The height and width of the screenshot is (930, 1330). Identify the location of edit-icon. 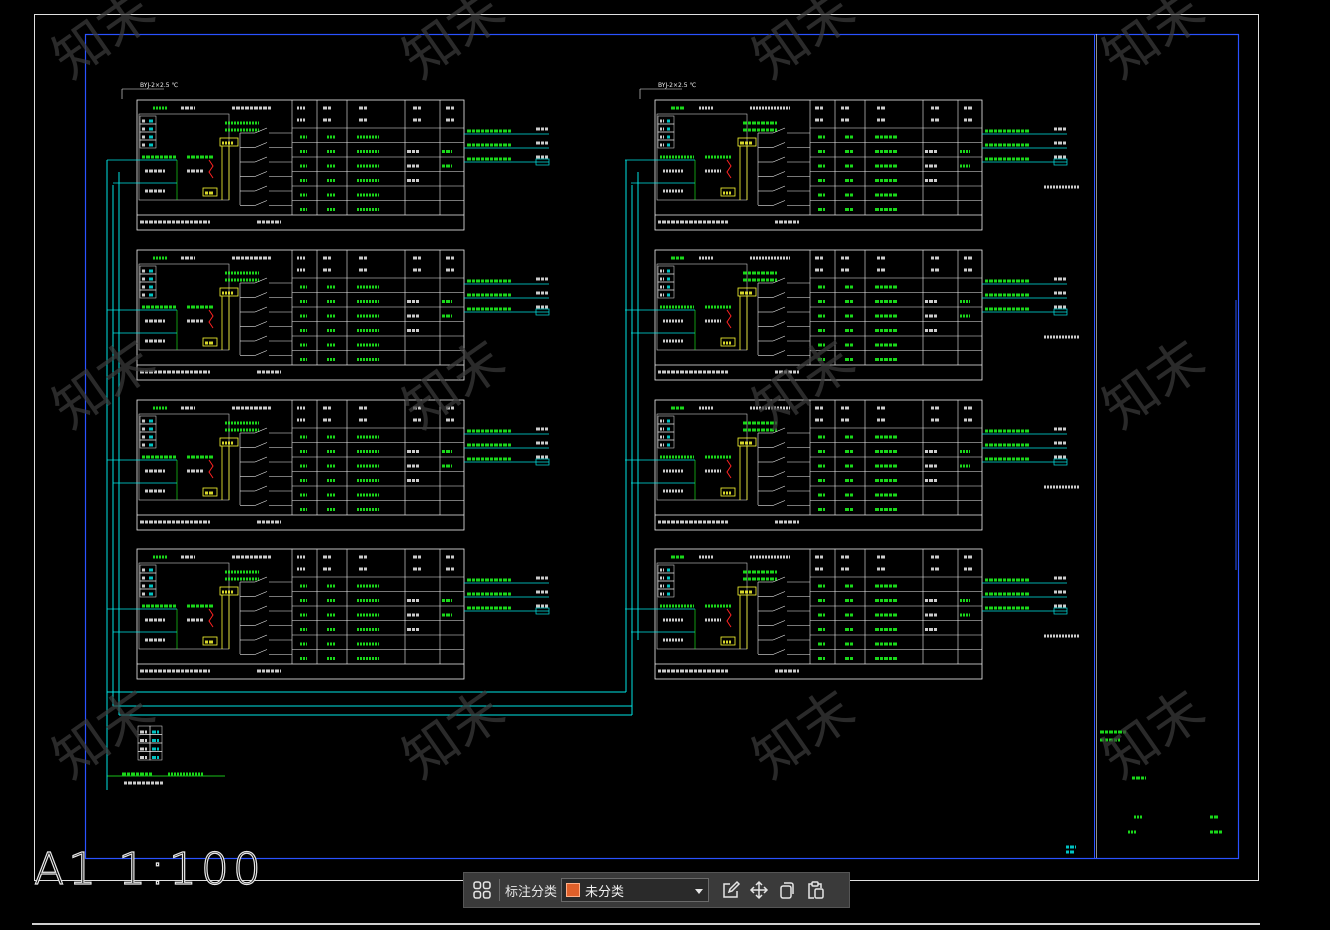
(731, 890).